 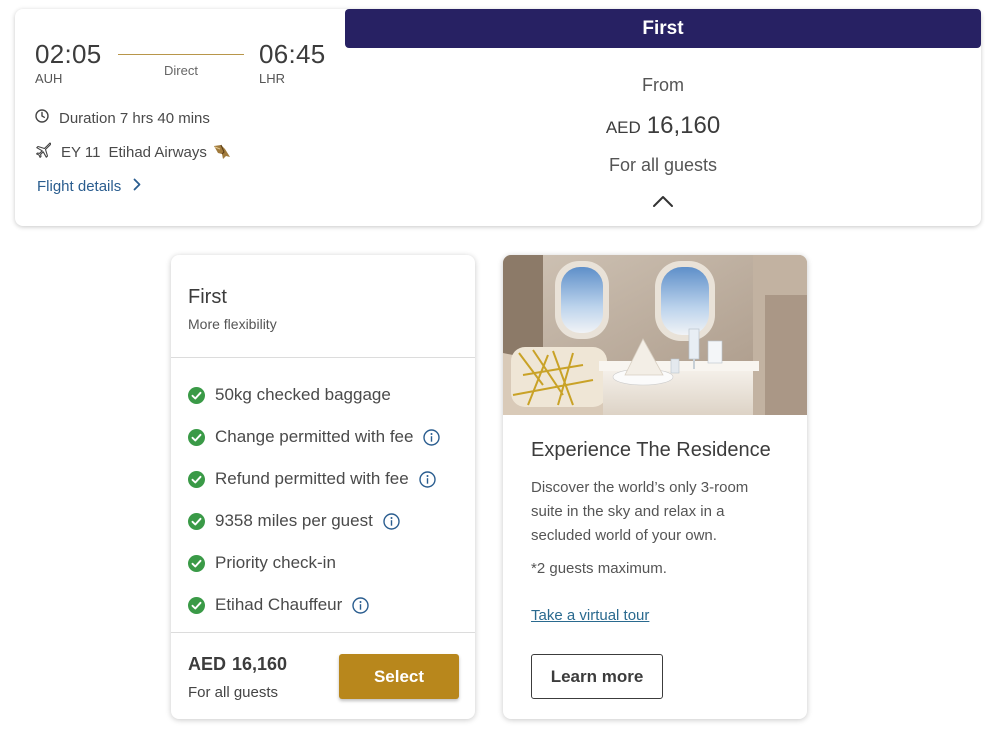 What do you see at coordinates (49, 78) in the screenshot?
I see `departure-airport-code: AUH` at bounding box center [49, 78].